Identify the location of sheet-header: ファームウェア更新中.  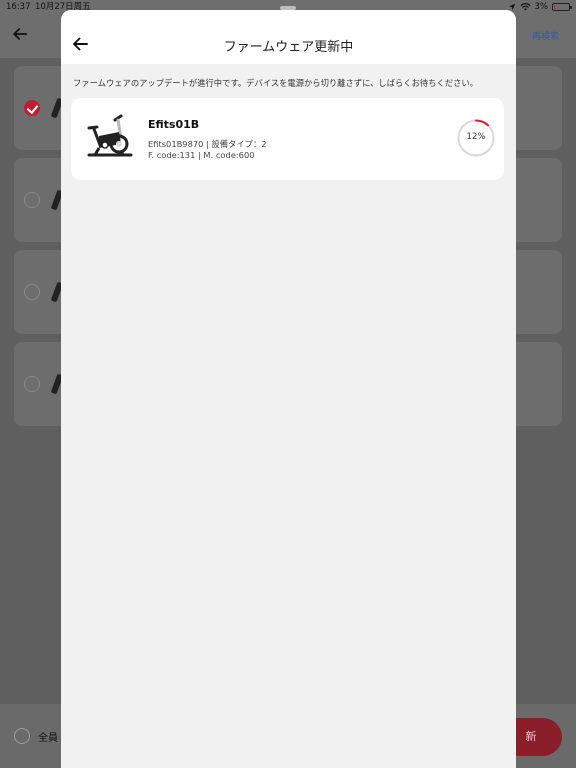
(288, 37).